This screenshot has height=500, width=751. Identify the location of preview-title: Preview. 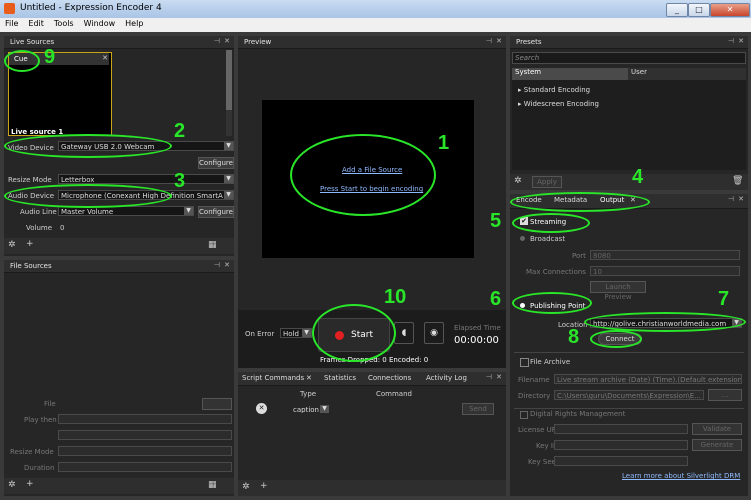
(258, 42).